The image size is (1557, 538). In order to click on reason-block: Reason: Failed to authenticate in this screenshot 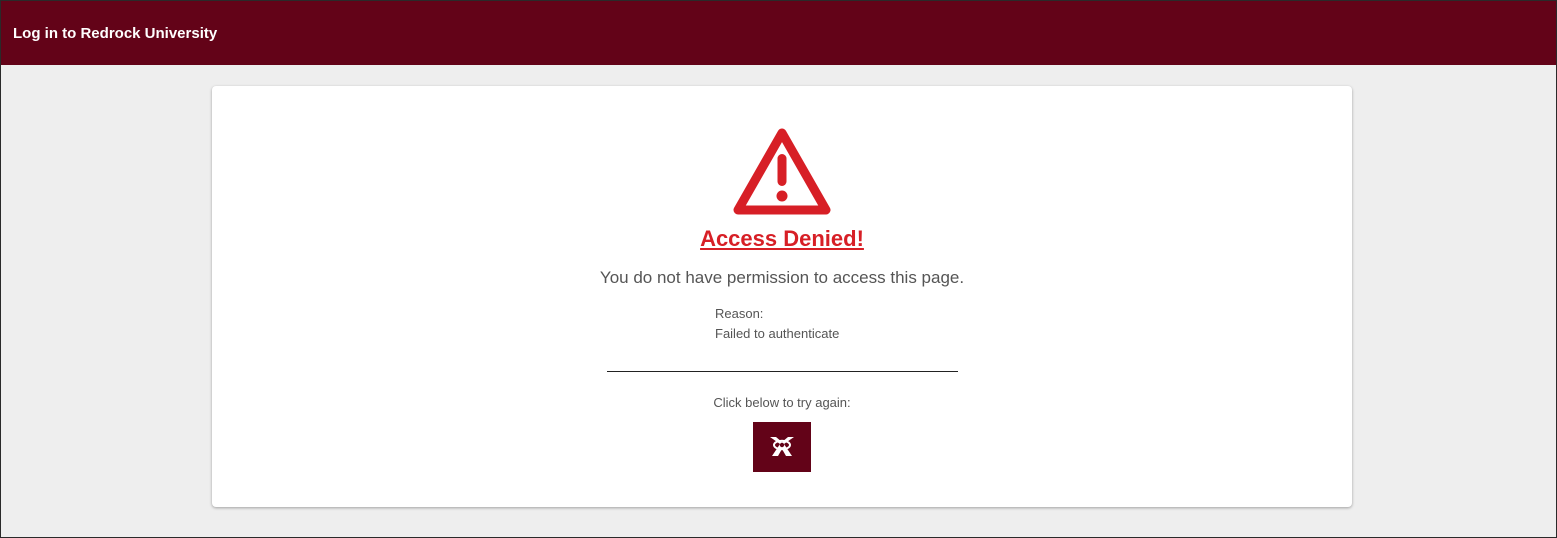, I will do `click(777, 324)`.